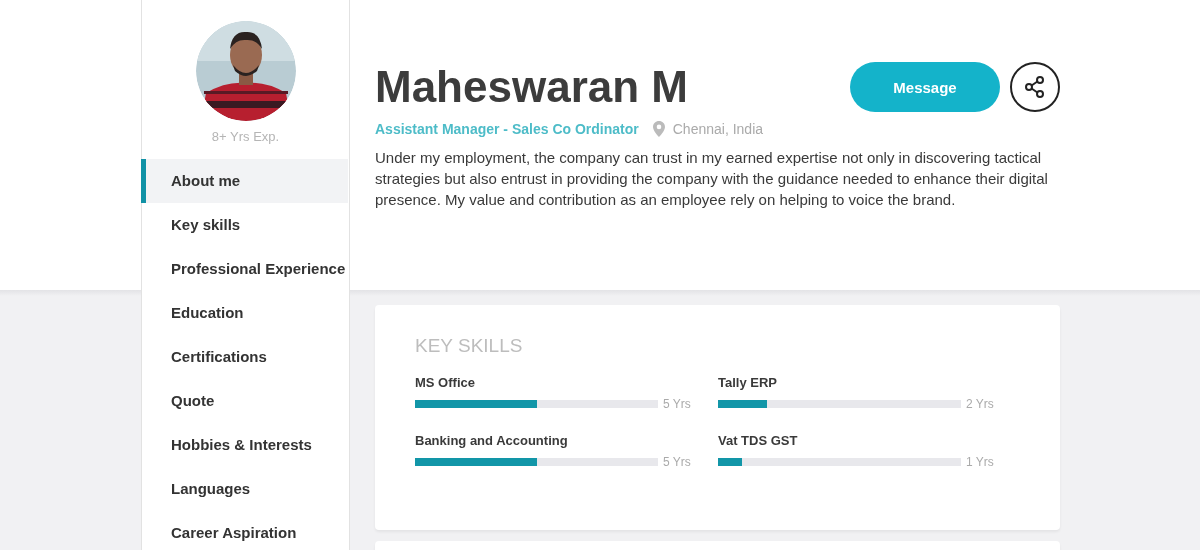 The width and height of the screenshot is (1200, 550). Describe the element at coordinates (748, 383) in the screenshot. I see `skill-name: Tally ERP` at that location.